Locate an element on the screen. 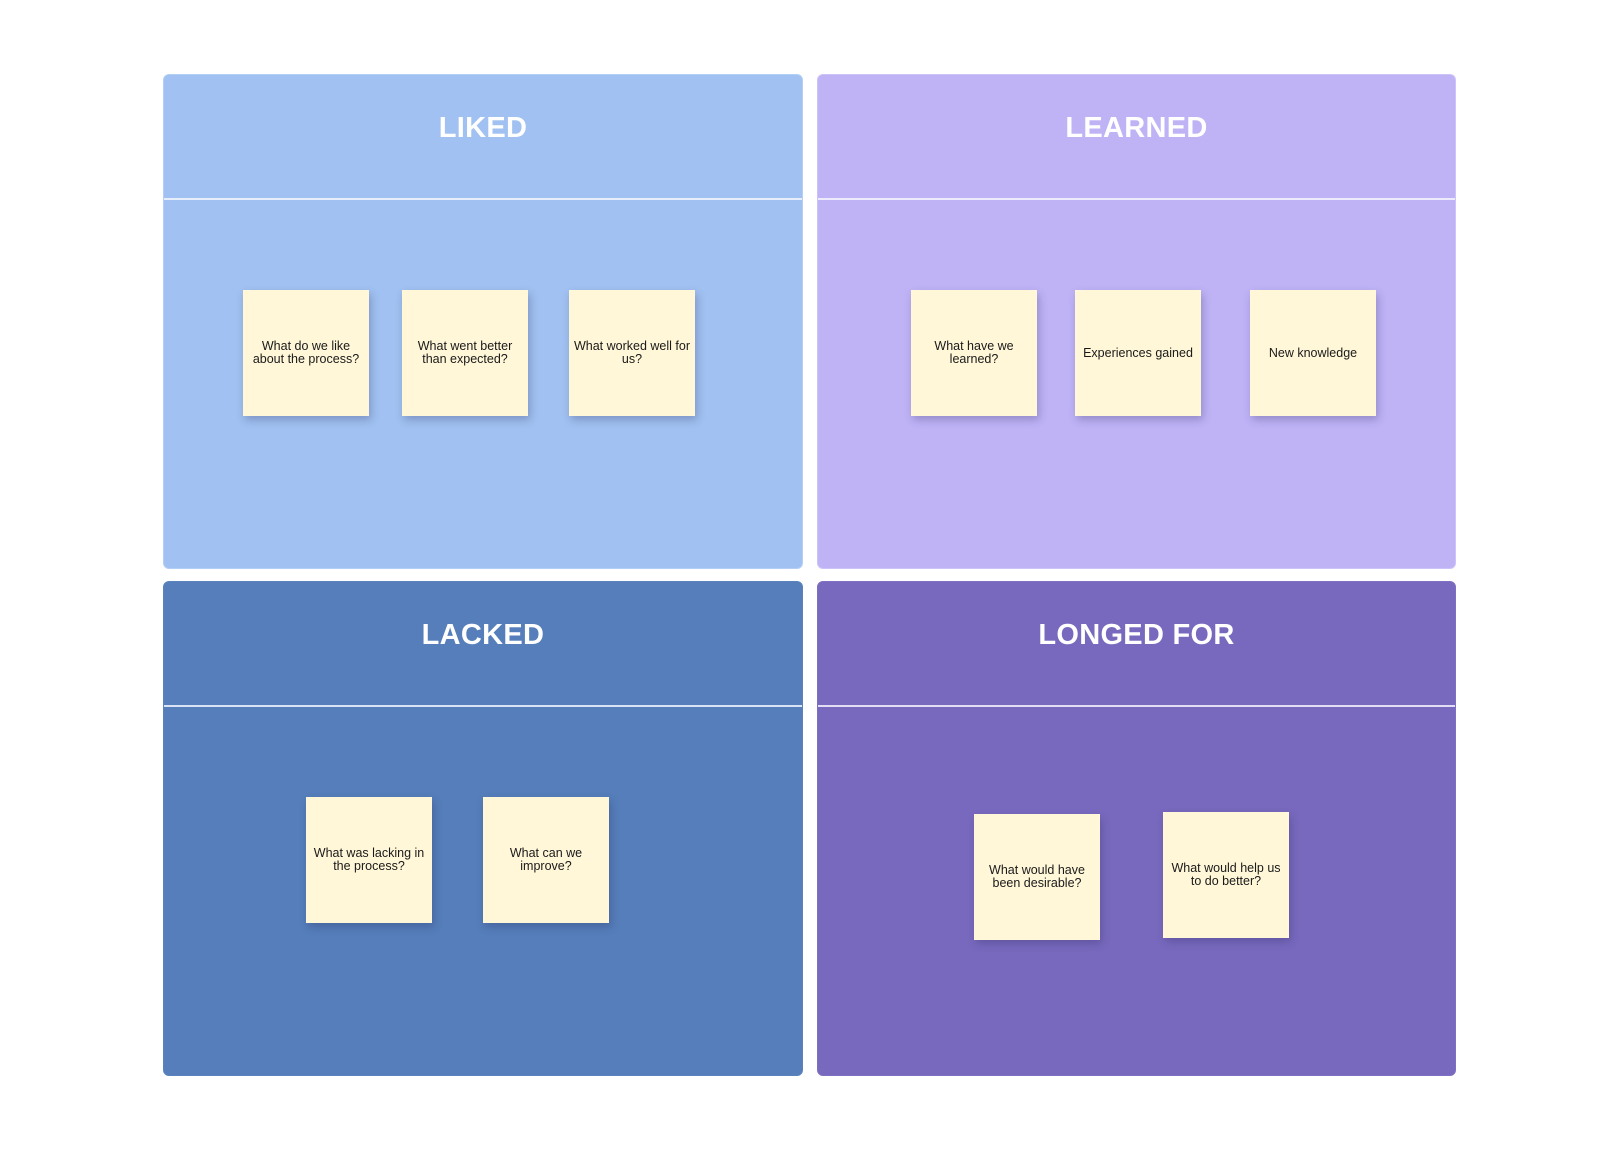 The height and width of the screenshot is (1160, 1624). sticky-note-text: What do we like about the process? is located at coordinates (306, 352).